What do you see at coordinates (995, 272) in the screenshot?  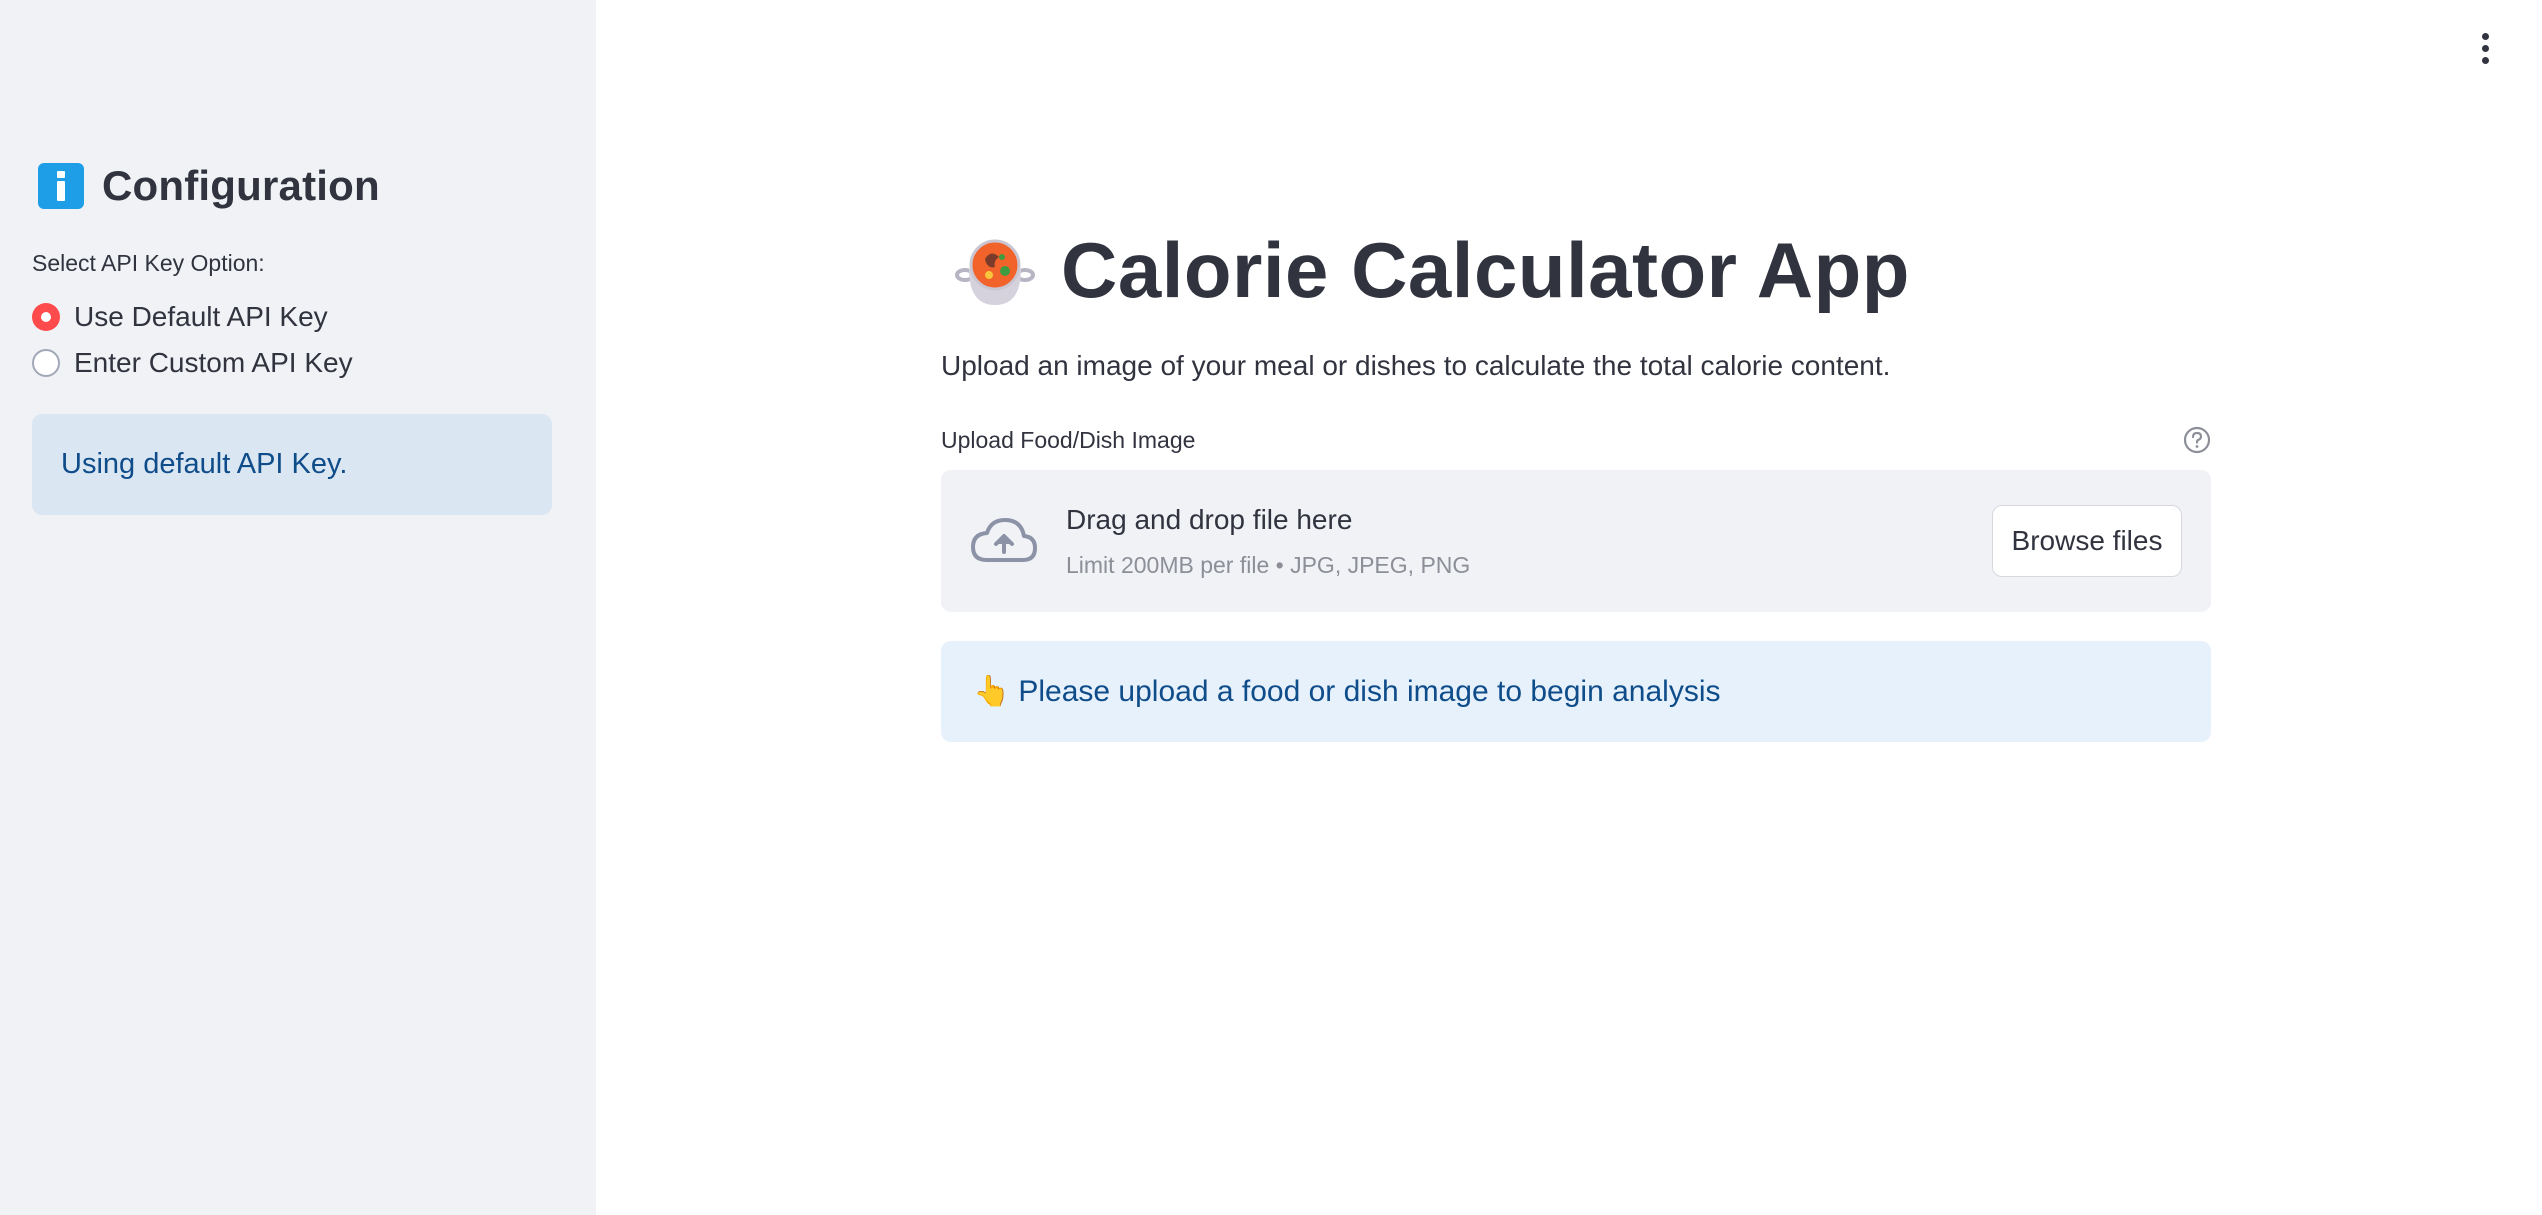 I see `stew-pot-icon` at bounding box center [995, 272].